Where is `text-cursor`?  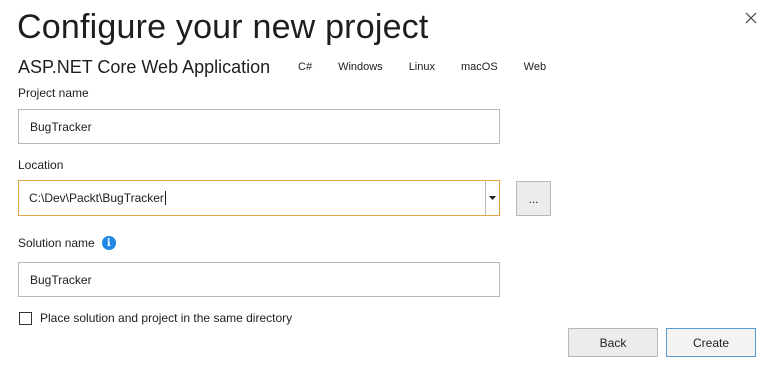 text-cursor is located at coordinates (165, 198).